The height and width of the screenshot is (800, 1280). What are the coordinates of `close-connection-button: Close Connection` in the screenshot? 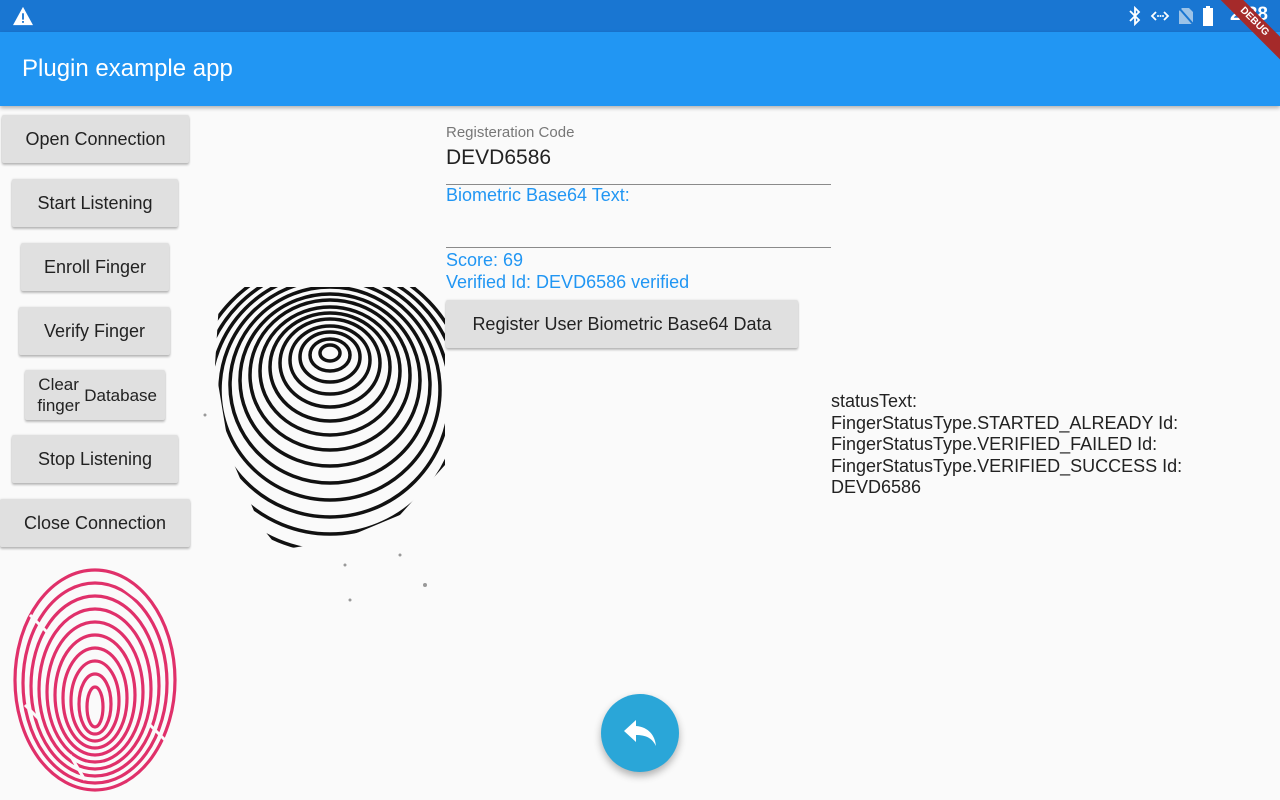 It's located at (95, 523).